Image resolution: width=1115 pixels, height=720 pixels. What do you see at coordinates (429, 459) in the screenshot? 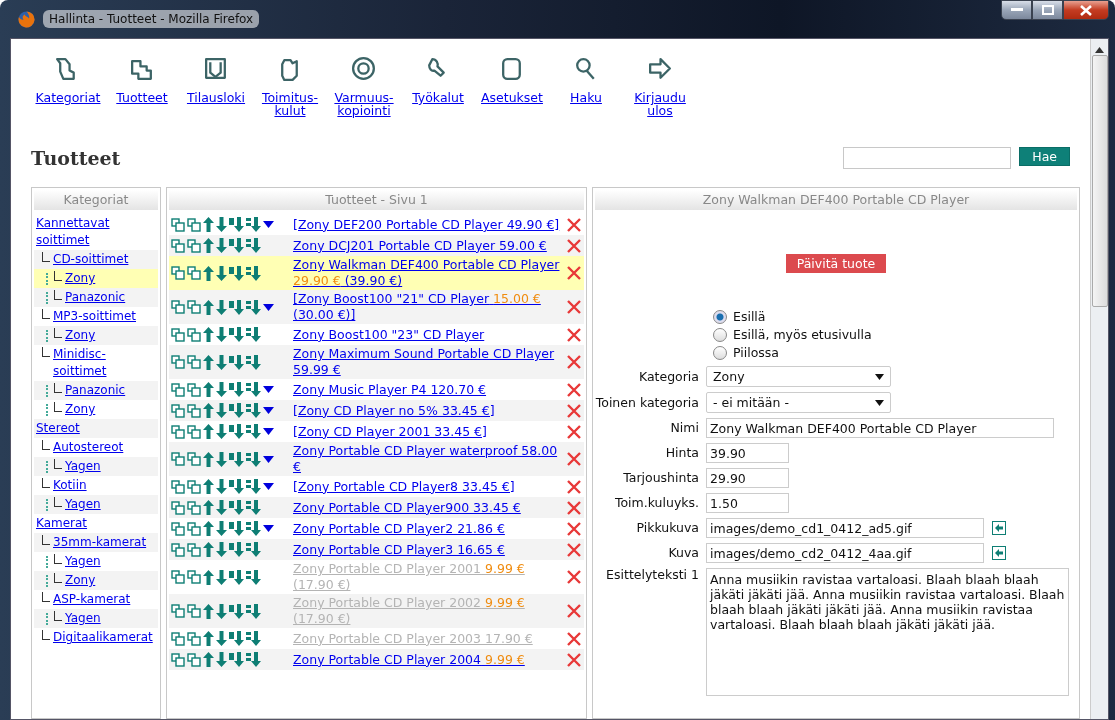
I see `product-link: Zony Portable CD Player waterproof 58.00 €` at bounding box center [429, 459].